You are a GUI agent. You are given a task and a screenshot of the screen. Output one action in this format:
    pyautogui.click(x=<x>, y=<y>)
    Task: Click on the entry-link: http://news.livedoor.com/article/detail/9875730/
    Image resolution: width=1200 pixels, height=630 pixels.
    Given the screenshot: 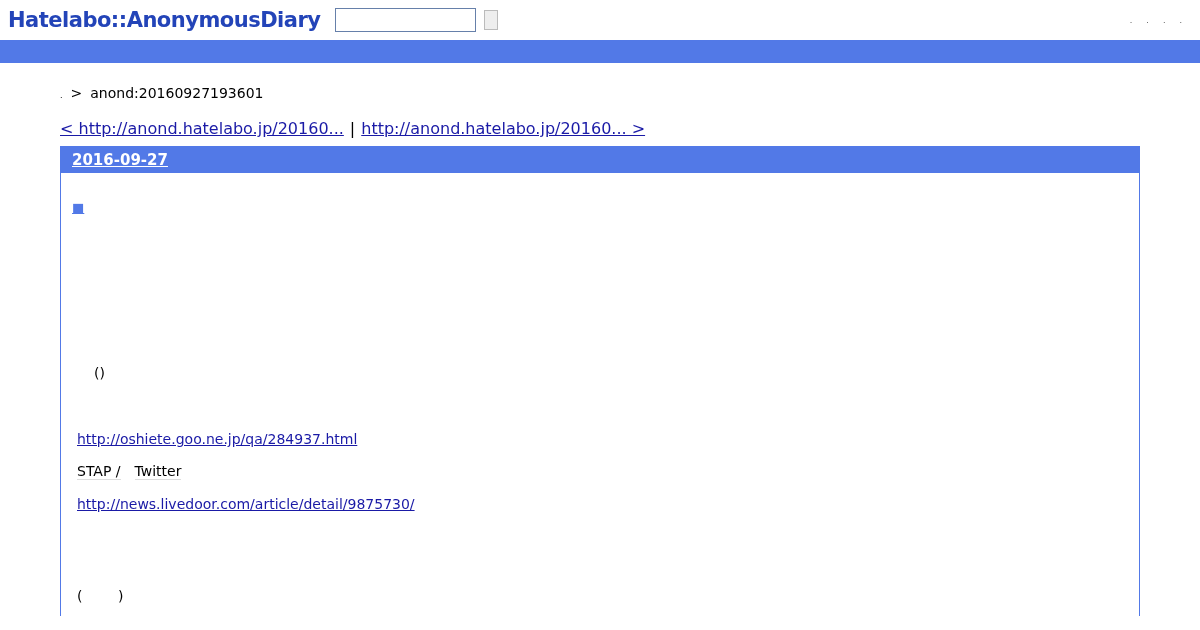 What is the action you would take?
    pyautogui.click(x=246, y=504)
    